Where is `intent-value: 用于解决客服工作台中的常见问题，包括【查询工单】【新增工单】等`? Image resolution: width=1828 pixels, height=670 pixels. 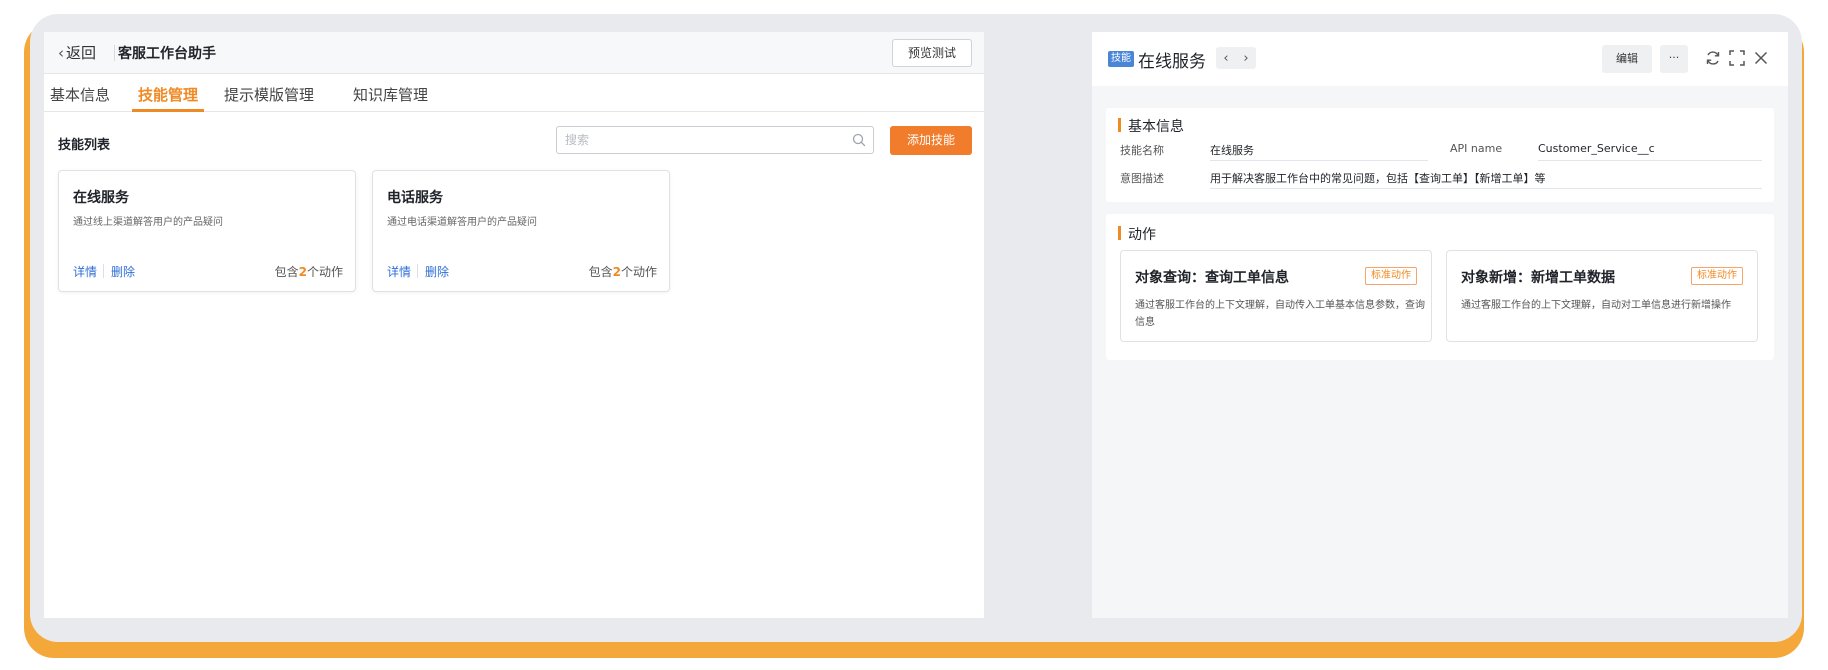 intent-value: 用于解决客服工作台中的常见问题，包括【查询工单】【新增工单】等 is located at coordinates (1378, 178).